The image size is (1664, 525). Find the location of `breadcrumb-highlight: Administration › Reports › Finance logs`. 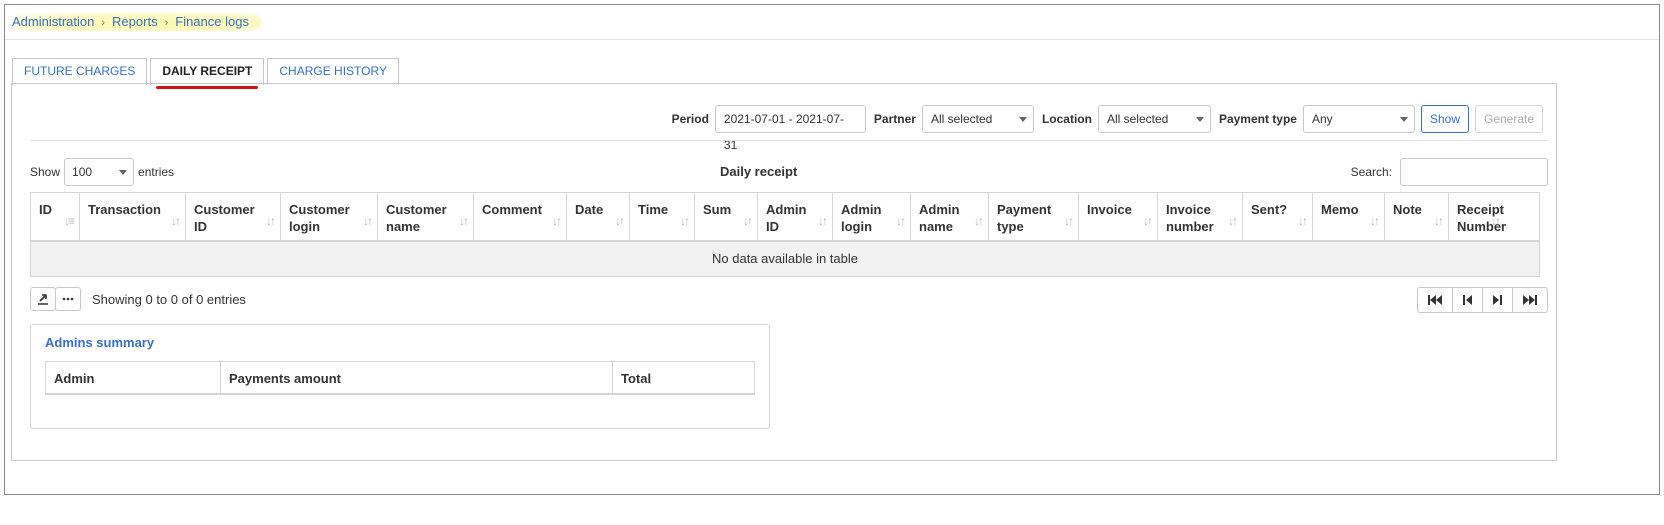

breadcrumb-highlight: Administration › Reports › Finance logs is located at coordinates (136, 22).